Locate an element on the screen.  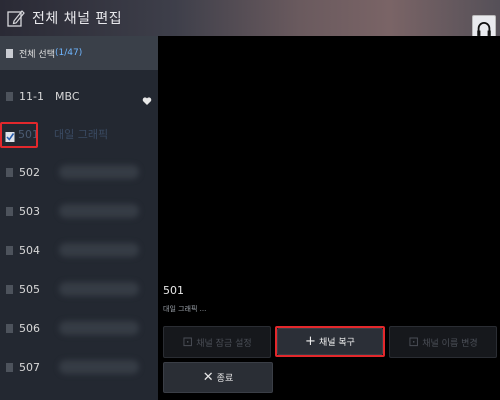
close-label: 종료 is located at coordinates (225, 379).